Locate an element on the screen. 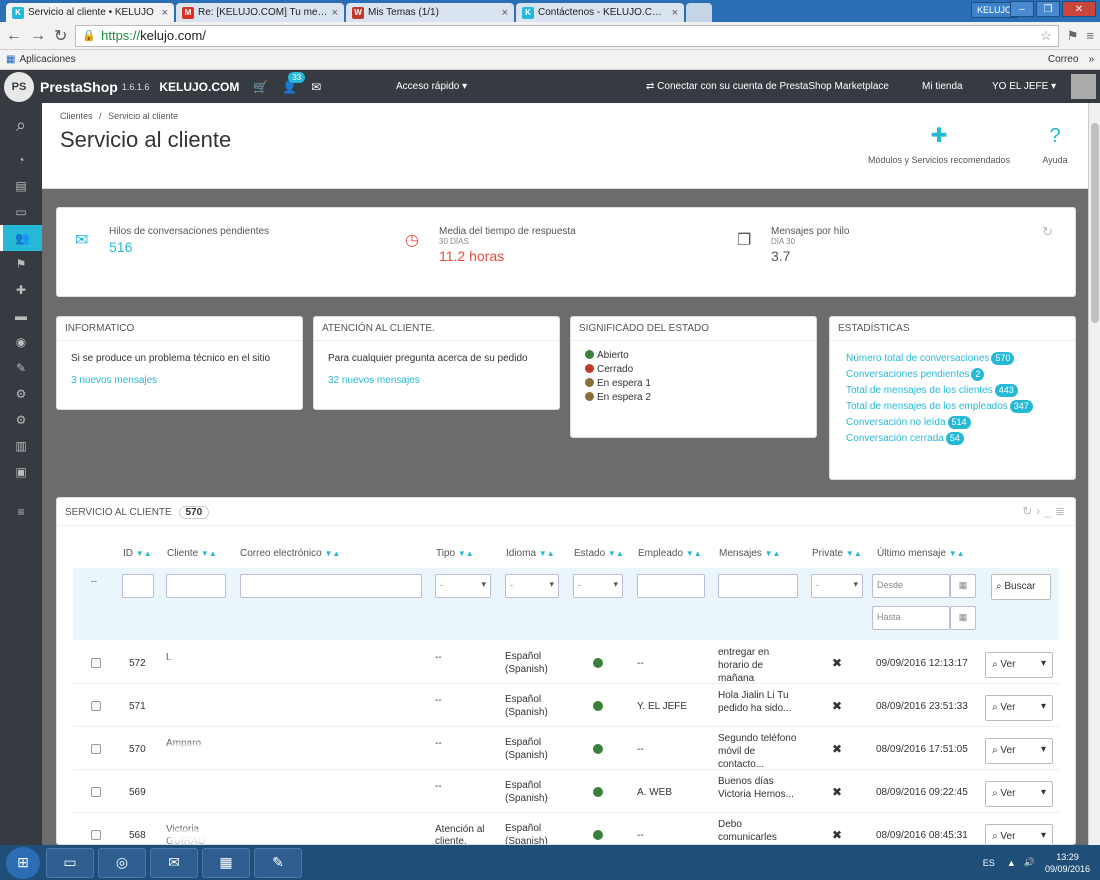  col-idioma: Idioma ▼▲ is located at coordinates (530, 553).